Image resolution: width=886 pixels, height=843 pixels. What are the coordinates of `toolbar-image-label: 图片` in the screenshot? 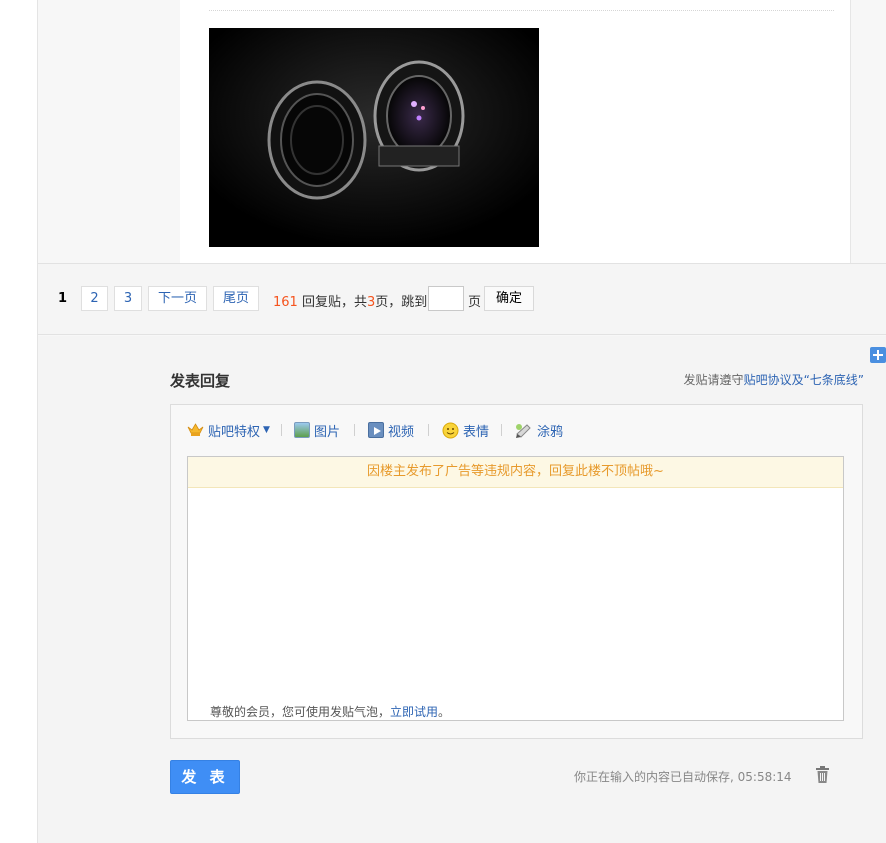 It's located at (327, 432).